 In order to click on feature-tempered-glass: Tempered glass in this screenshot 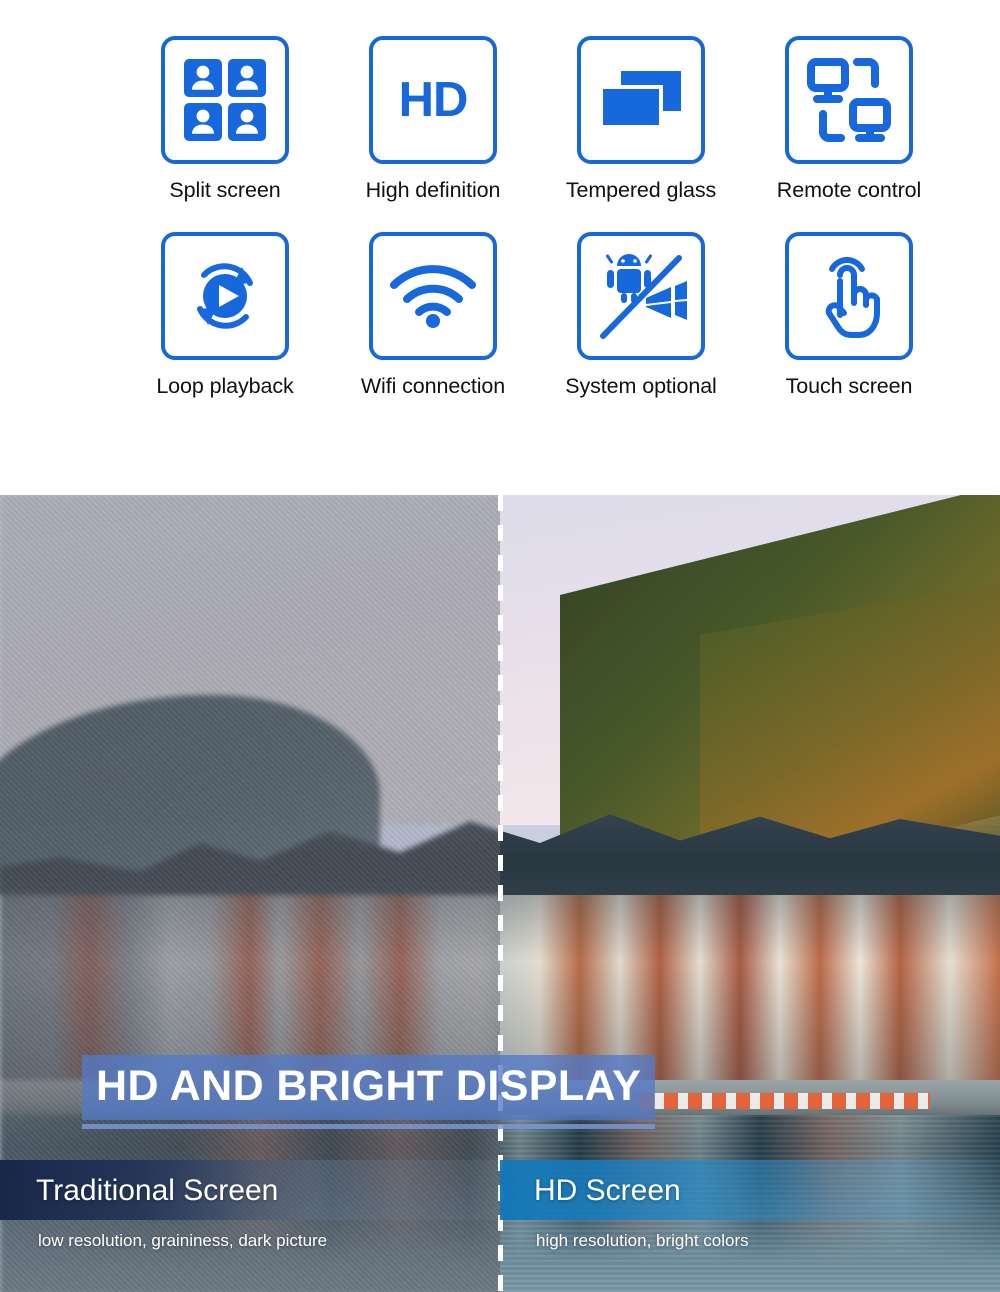, I will do `click(641, 119)`.